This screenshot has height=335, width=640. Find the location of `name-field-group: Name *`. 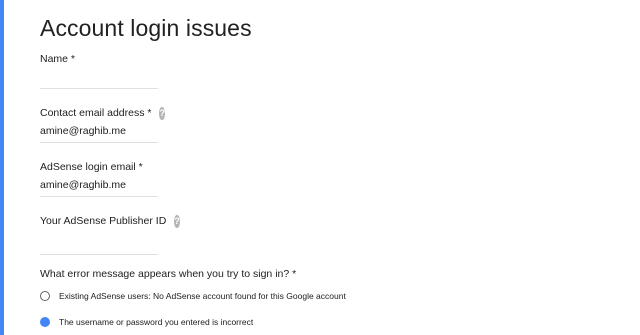

name-field-group: Name * is located at coordinates (99, 69).